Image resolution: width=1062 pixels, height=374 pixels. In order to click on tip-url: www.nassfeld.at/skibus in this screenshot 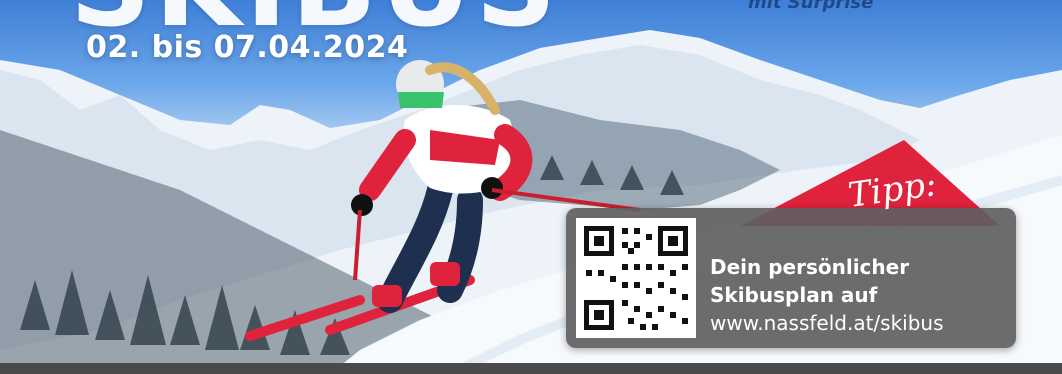, I will do `click(827, 323)`.